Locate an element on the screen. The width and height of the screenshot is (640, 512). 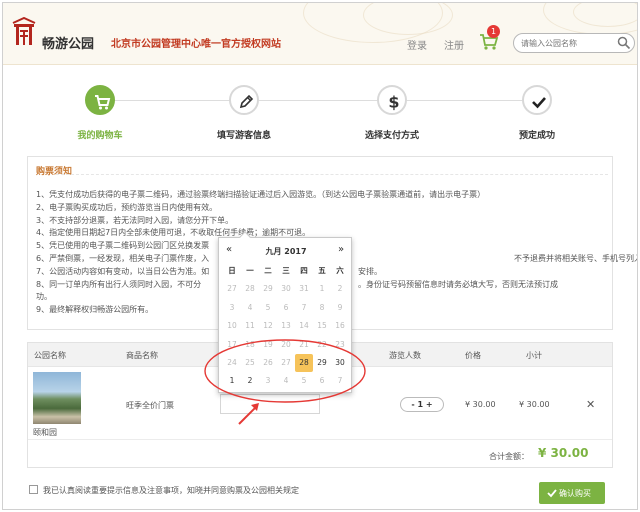
notice-item-text: 7、公园活动内容如有变动，以当日公告为准。如 is located at coordinates (123, 271).